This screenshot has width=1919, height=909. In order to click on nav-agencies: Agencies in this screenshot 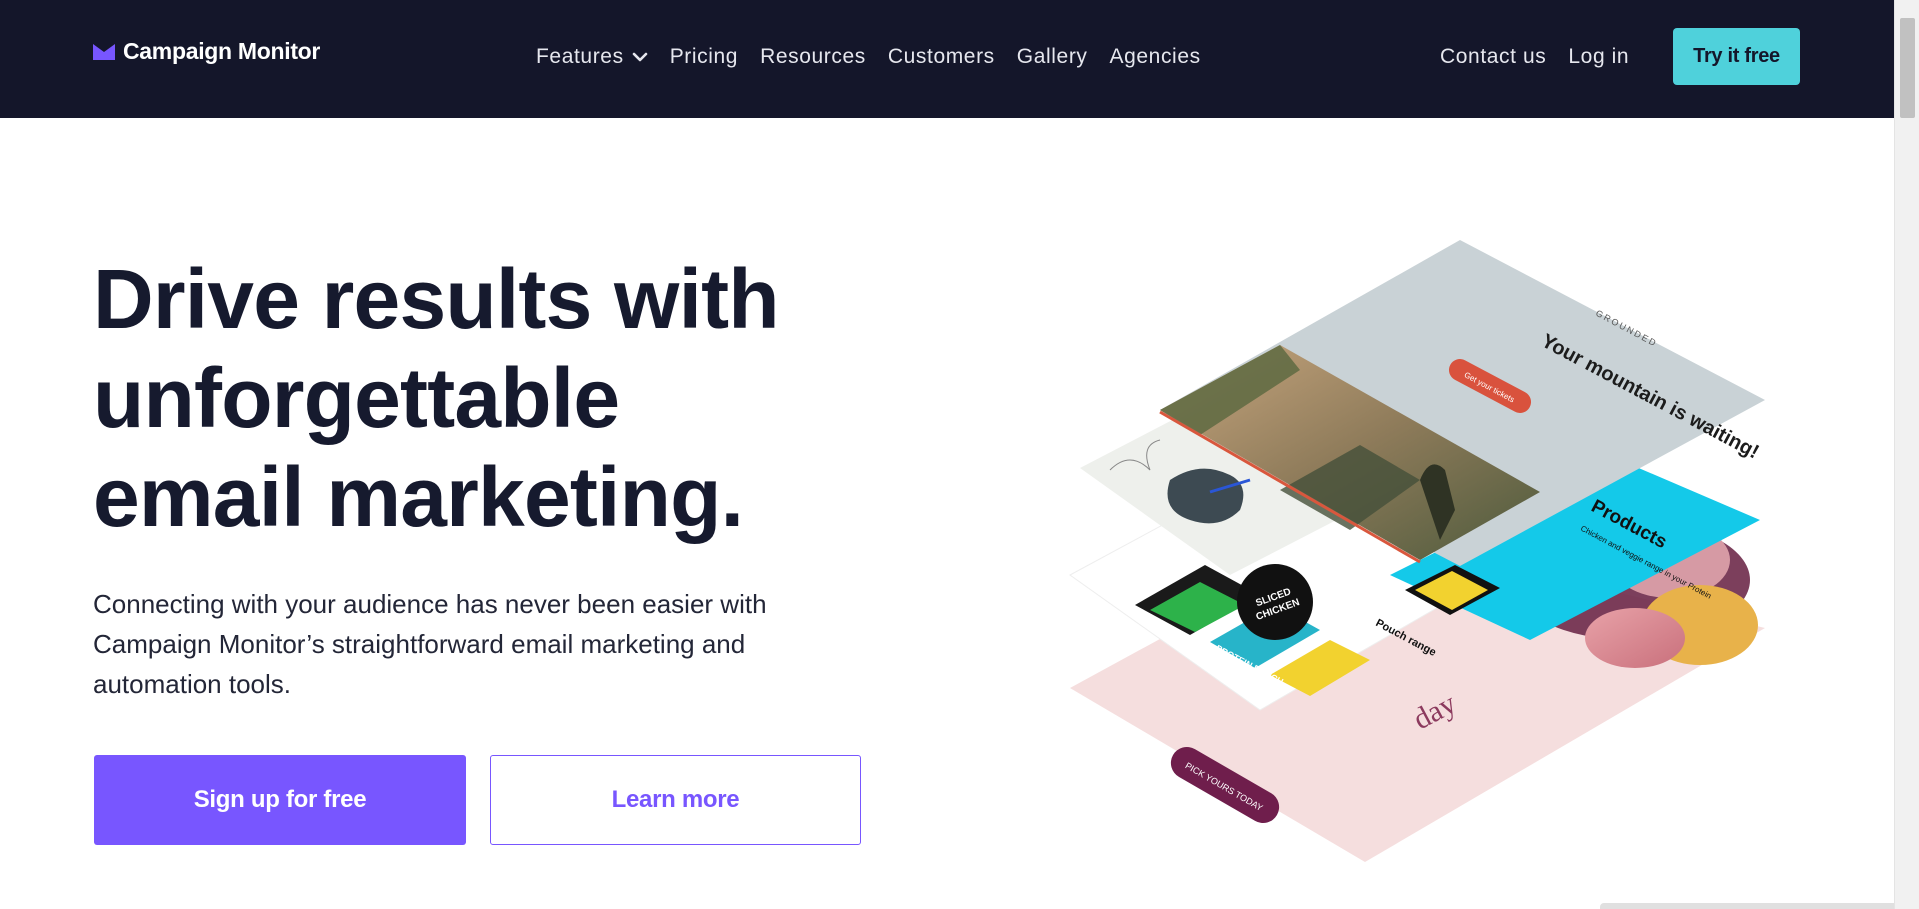, I will do `click(1155, 57)`.